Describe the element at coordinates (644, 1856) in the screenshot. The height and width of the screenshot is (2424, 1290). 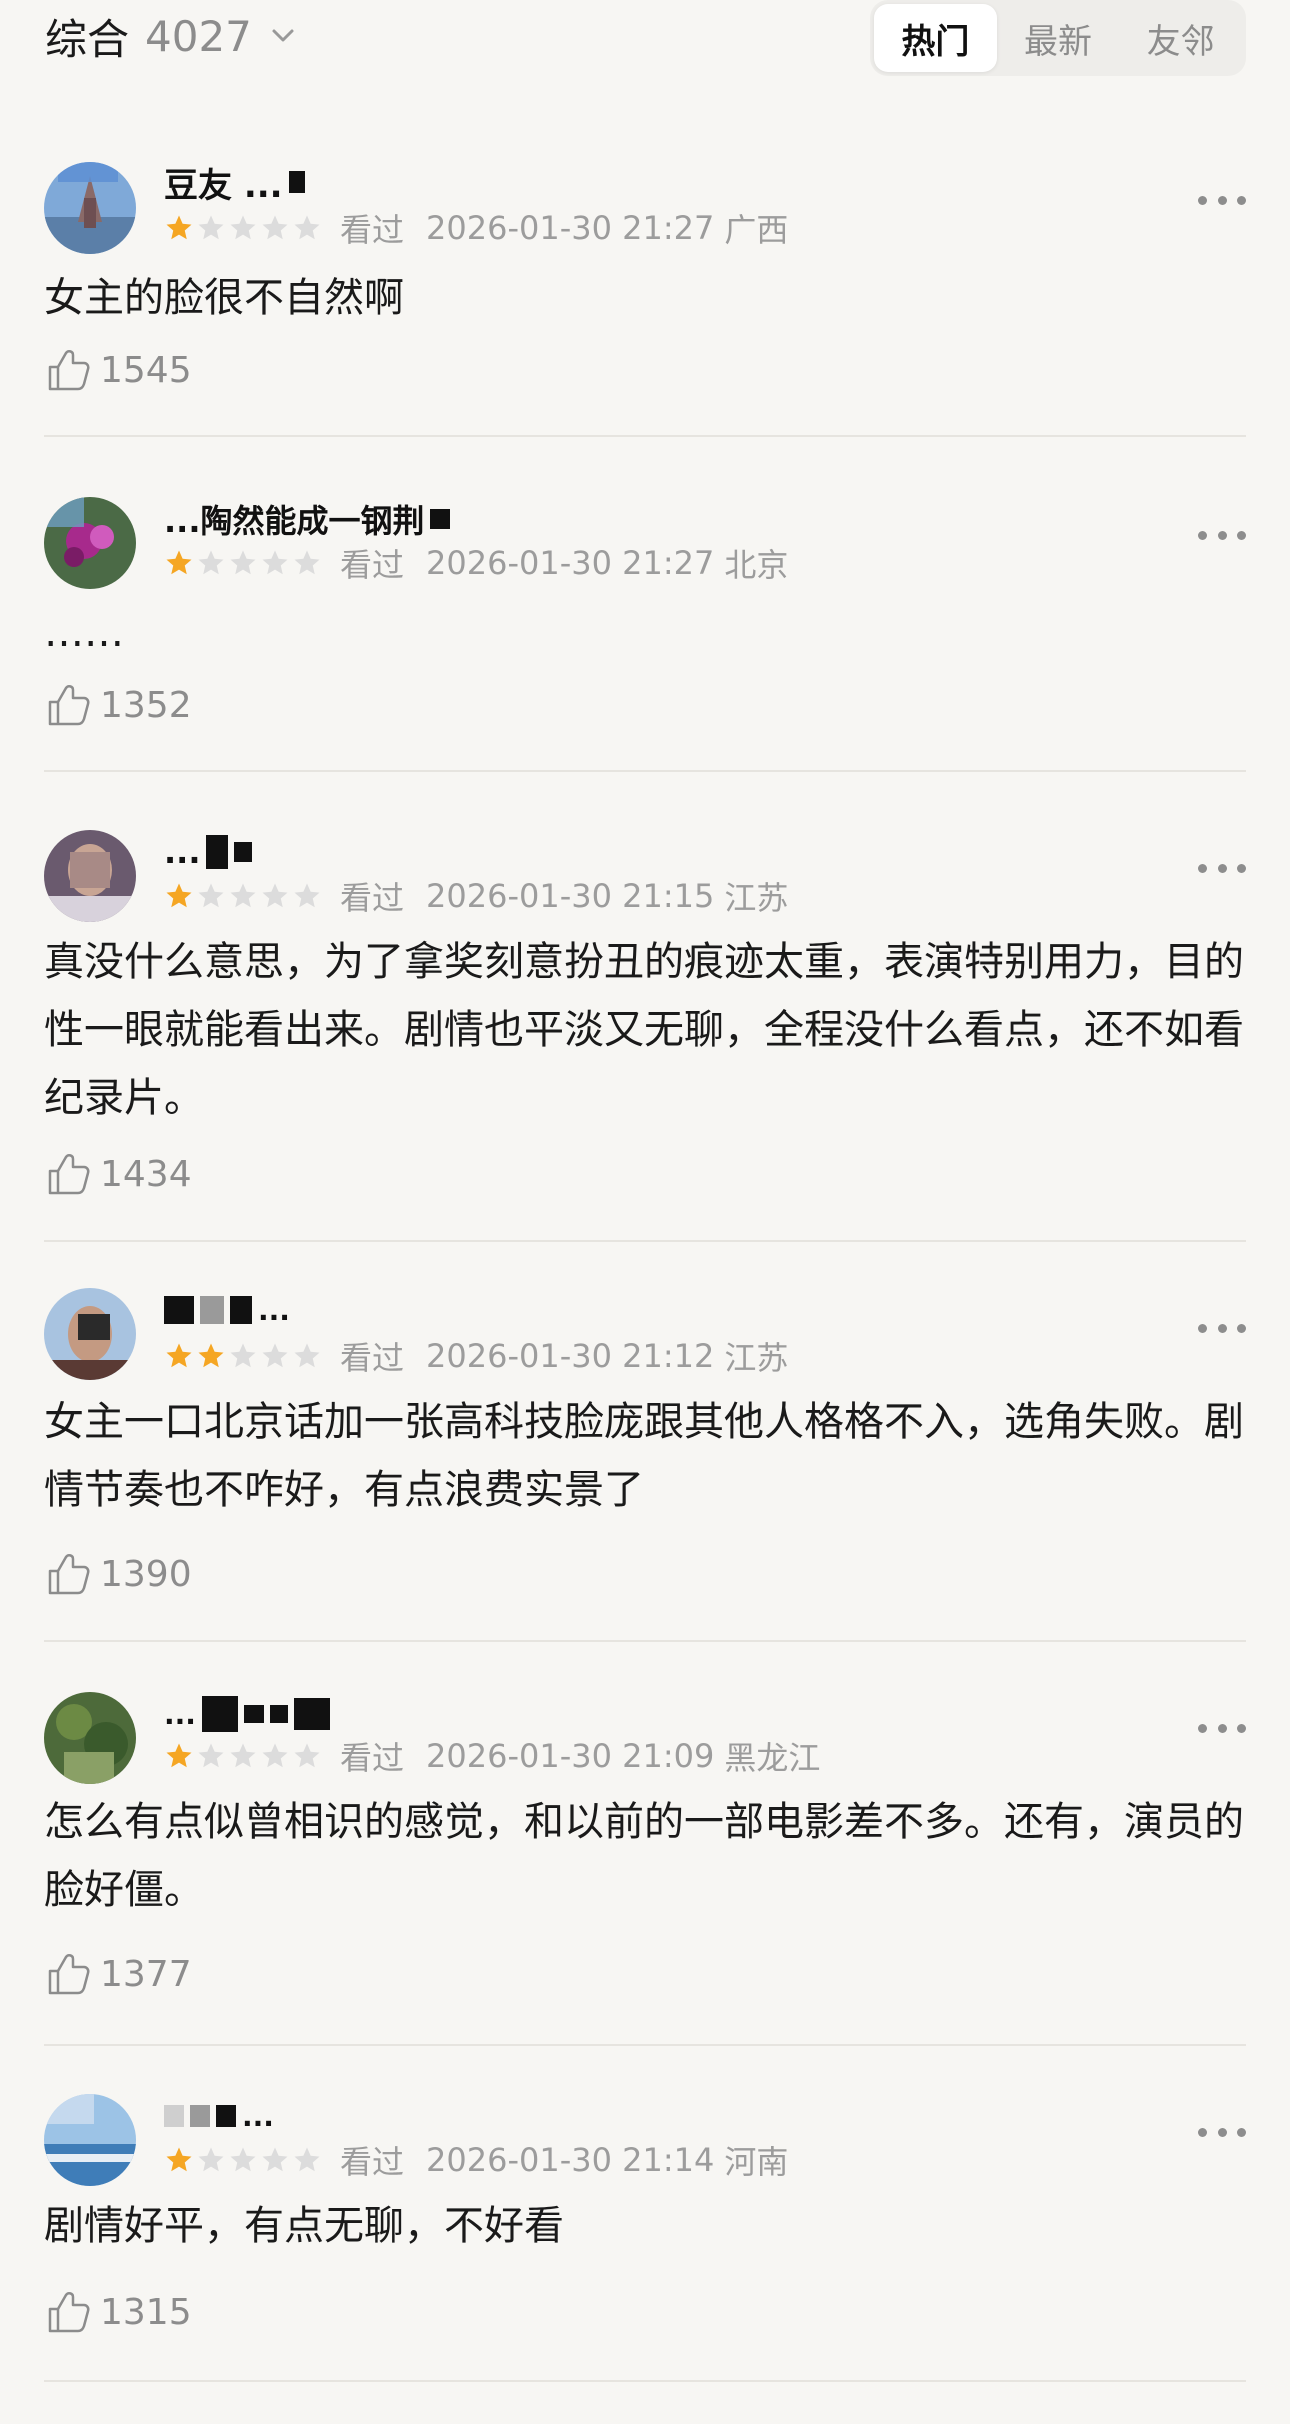
I see `review-content: 怎么有点似曾相识的感觉，和以前的一部电影差不多。还有，演员的脸好僵。` at that location.